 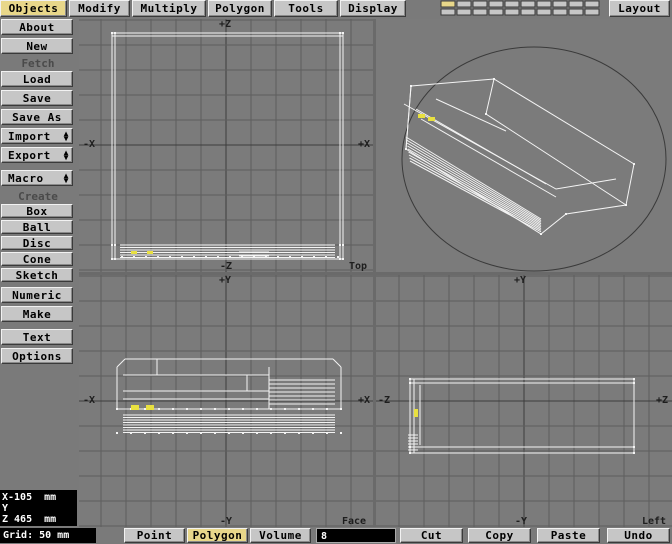 What do you see at coordinates (306, 8) in the screenshot?
I see `tab-tools: Tools` at bounding box center [306, 8].